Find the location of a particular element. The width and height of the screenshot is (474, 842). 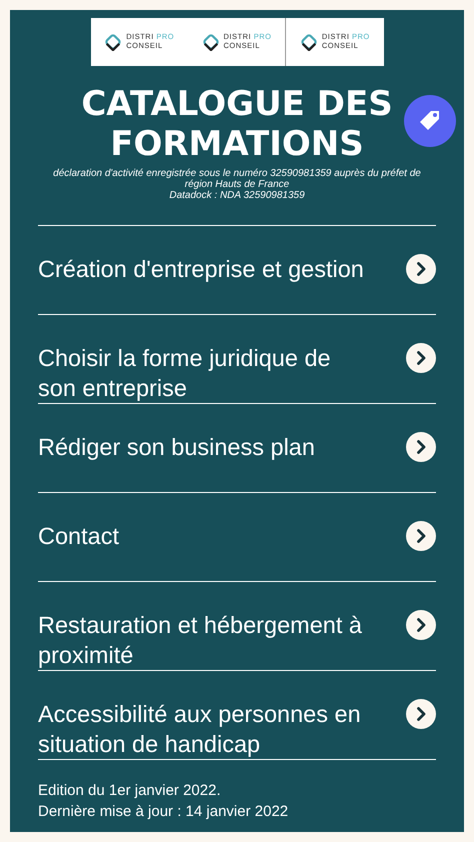

menu-link: Création d'entreprise et gestion is located at coordinates (237, 270).